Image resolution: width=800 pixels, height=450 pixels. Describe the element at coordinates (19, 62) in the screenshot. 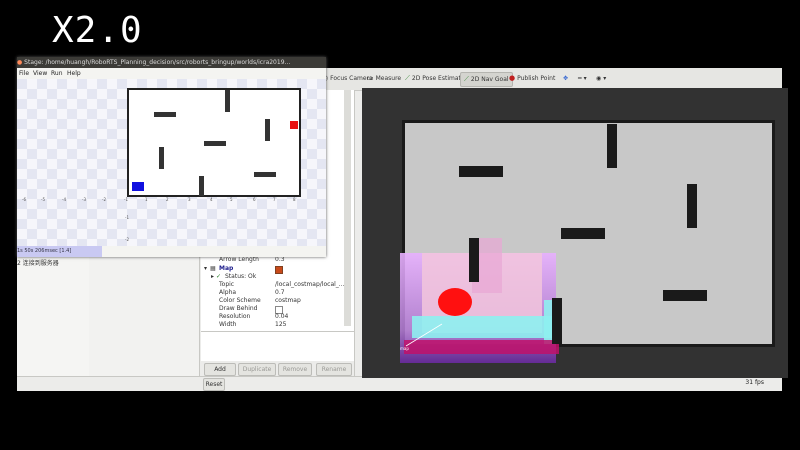

I see `window-close-icon: ●` at that location.